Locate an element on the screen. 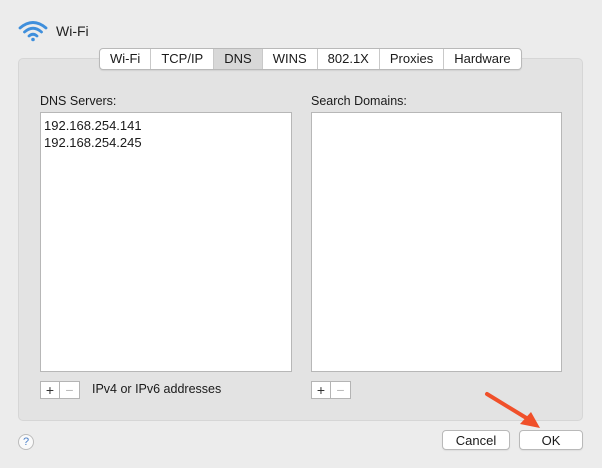 The image size is (602, 468). help-button: ? is located at coordinates (26, 442).